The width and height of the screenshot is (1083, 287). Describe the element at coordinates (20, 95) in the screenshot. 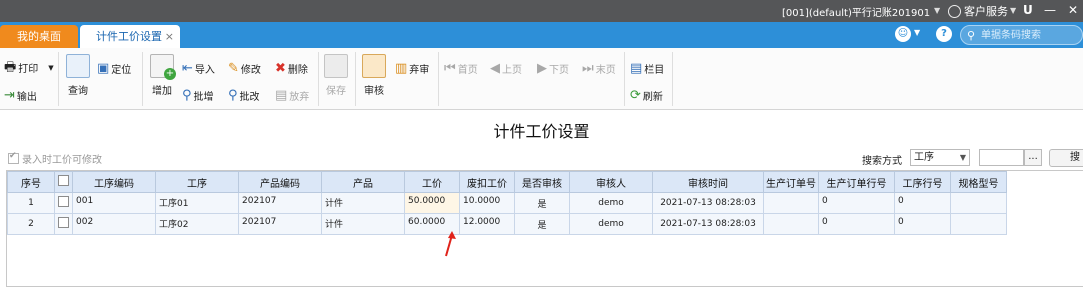

I see `export-button: ⇥ 输出` at that location.